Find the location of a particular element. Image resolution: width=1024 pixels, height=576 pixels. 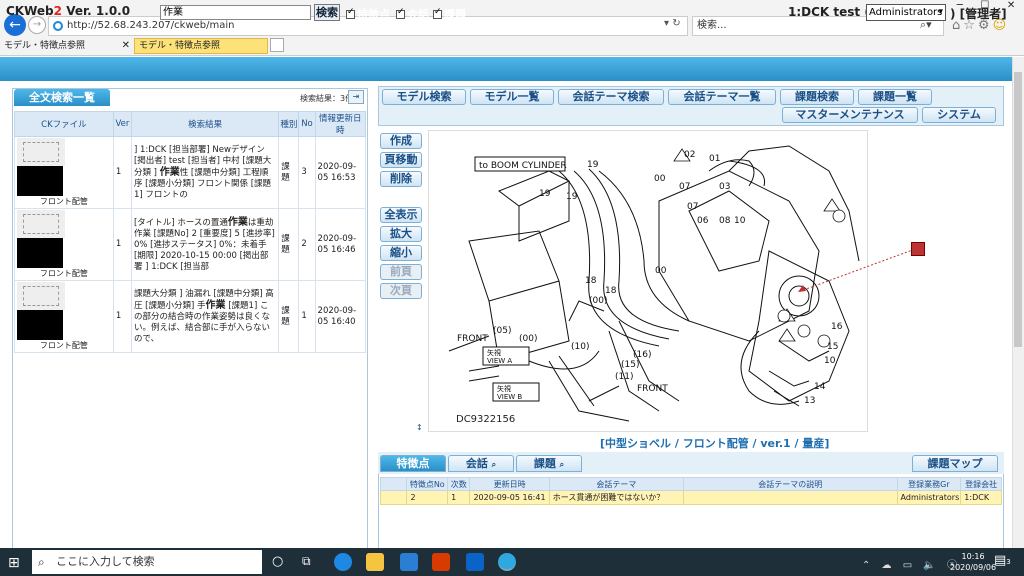

svg-text: (10) is located at coordinates (580, 347).